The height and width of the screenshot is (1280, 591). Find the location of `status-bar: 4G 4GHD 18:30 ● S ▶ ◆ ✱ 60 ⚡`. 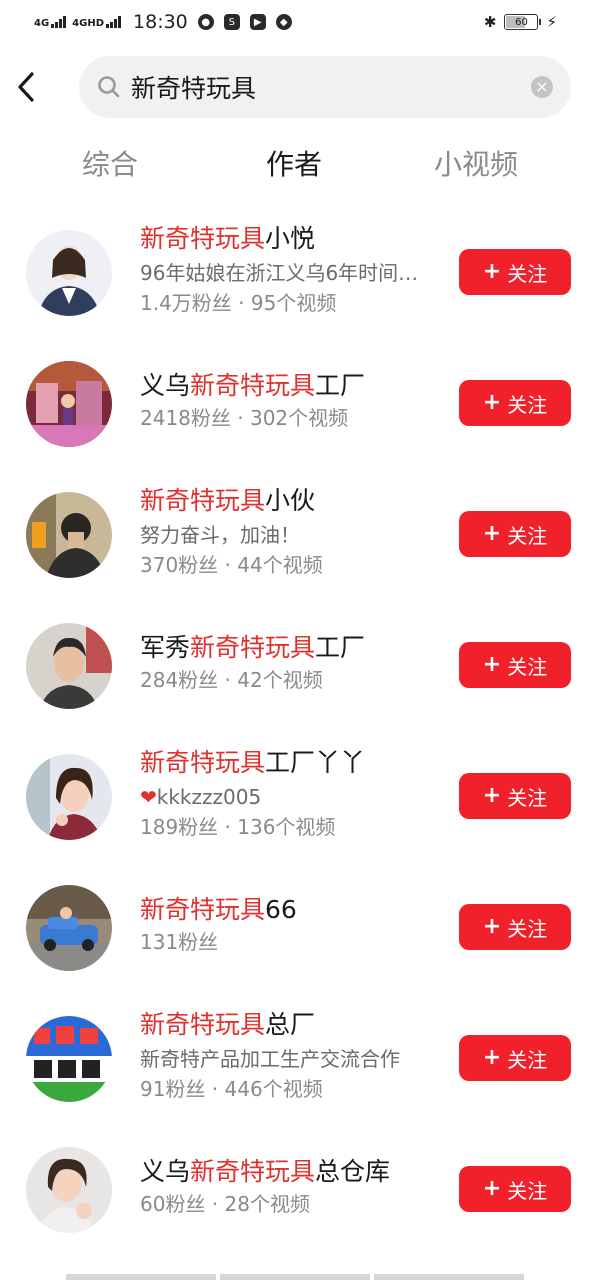

status-bar: 4G 4GHD 18:30 ● S ▶ ◆ ✱ 60 ⚡ is located at coordinates (295, 22).